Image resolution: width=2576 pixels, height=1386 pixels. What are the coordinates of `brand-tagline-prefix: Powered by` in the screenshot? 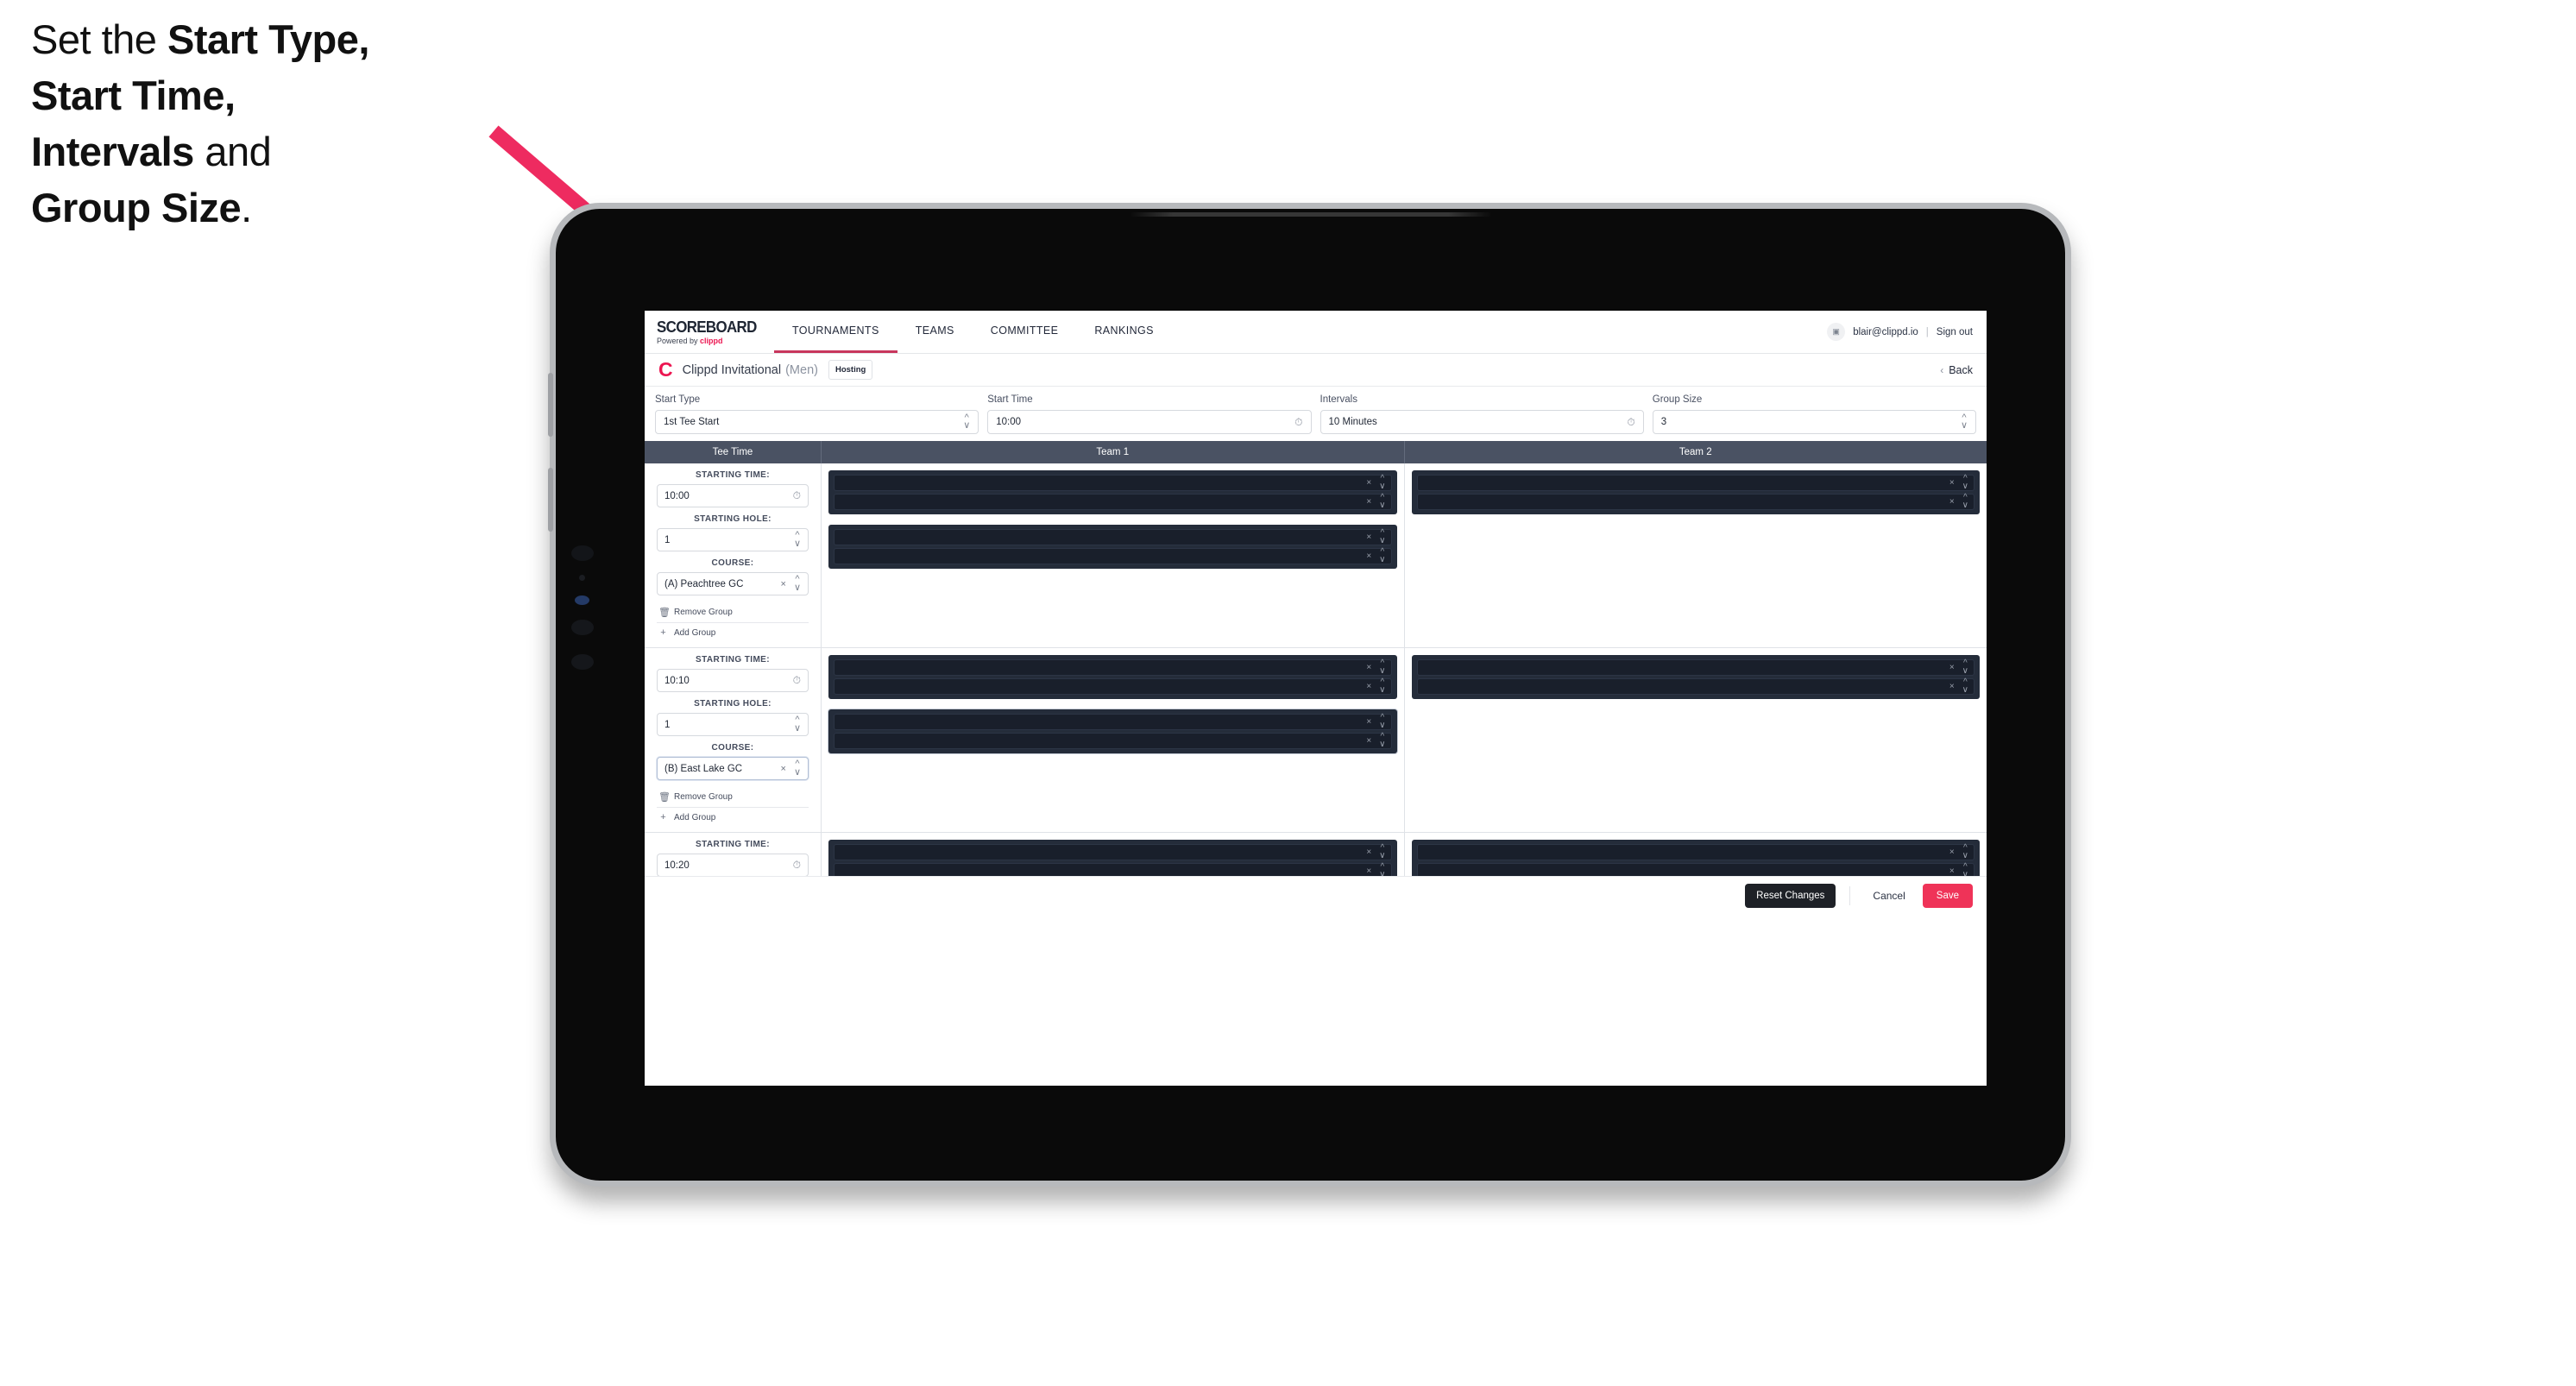 It's located at (679, 341).